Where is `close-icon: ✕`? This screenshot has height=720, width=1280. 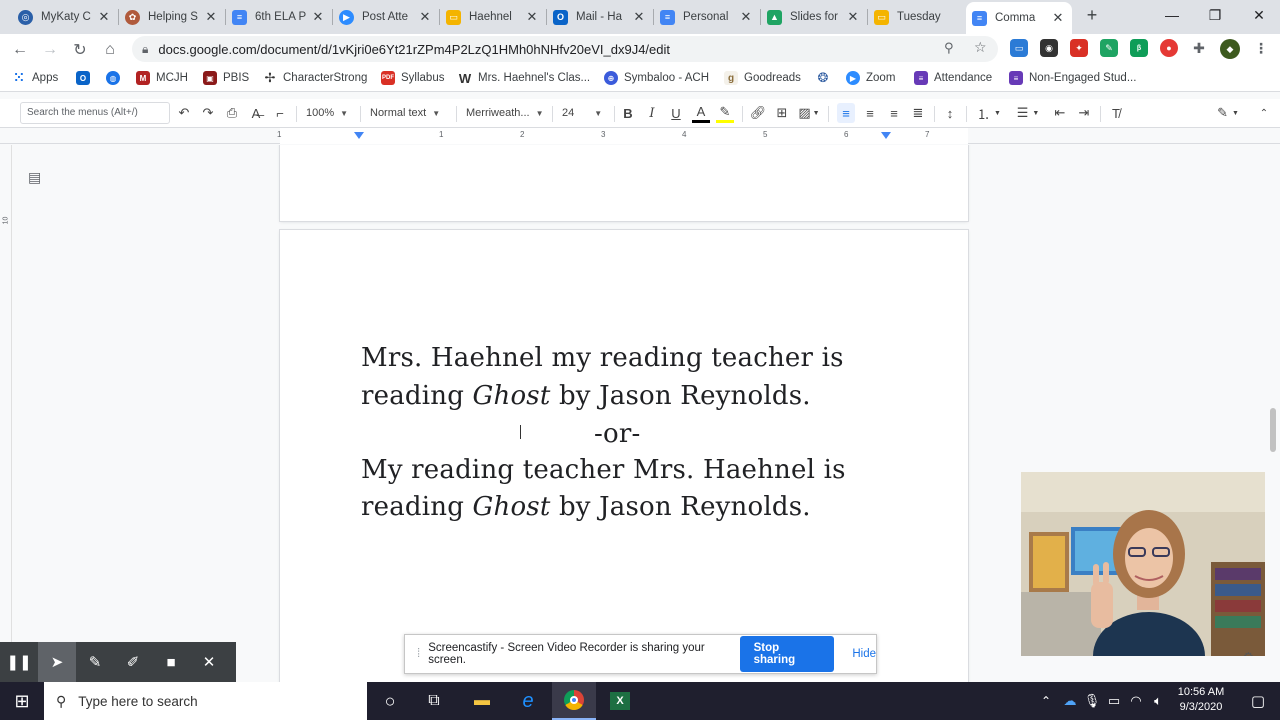
close-icon: ✕ is located at coordinates (209, 662).